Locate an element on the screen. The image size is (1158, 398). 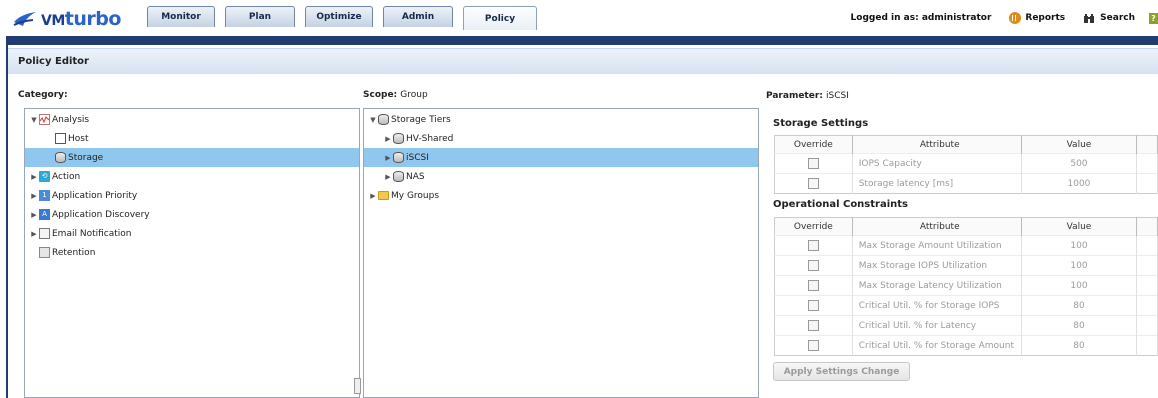
tree-item-my-groups: ▶ My Groups is located at coordinates (561, 195).